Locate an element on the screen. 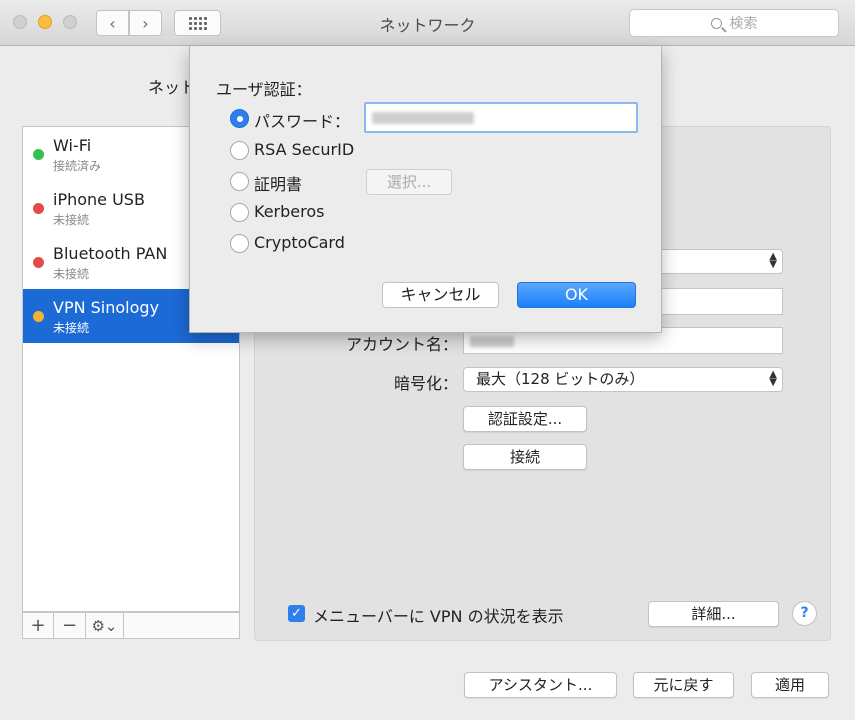  title-bar: ‹ › ネットワーク 検索 is located at coordinates (427, 23).